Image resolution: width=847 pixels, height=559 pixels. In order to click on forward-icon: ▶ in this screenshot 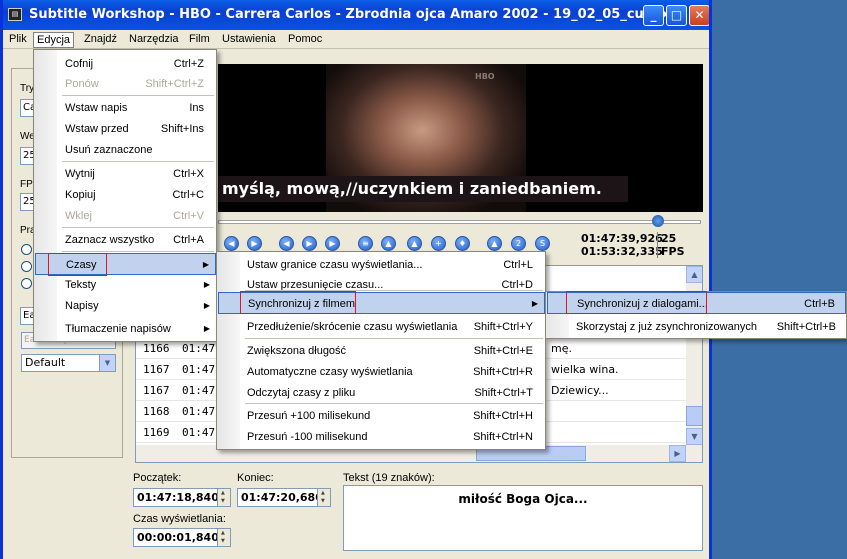, I will do `click(254, 243)`.